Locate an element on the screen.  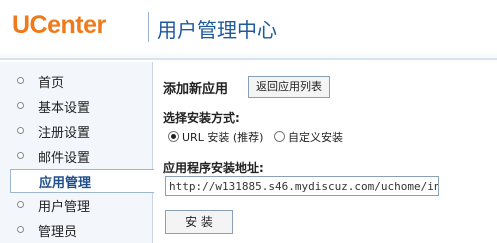
custom-install-label: 自定义安装 is located at coordinates (315, 137).